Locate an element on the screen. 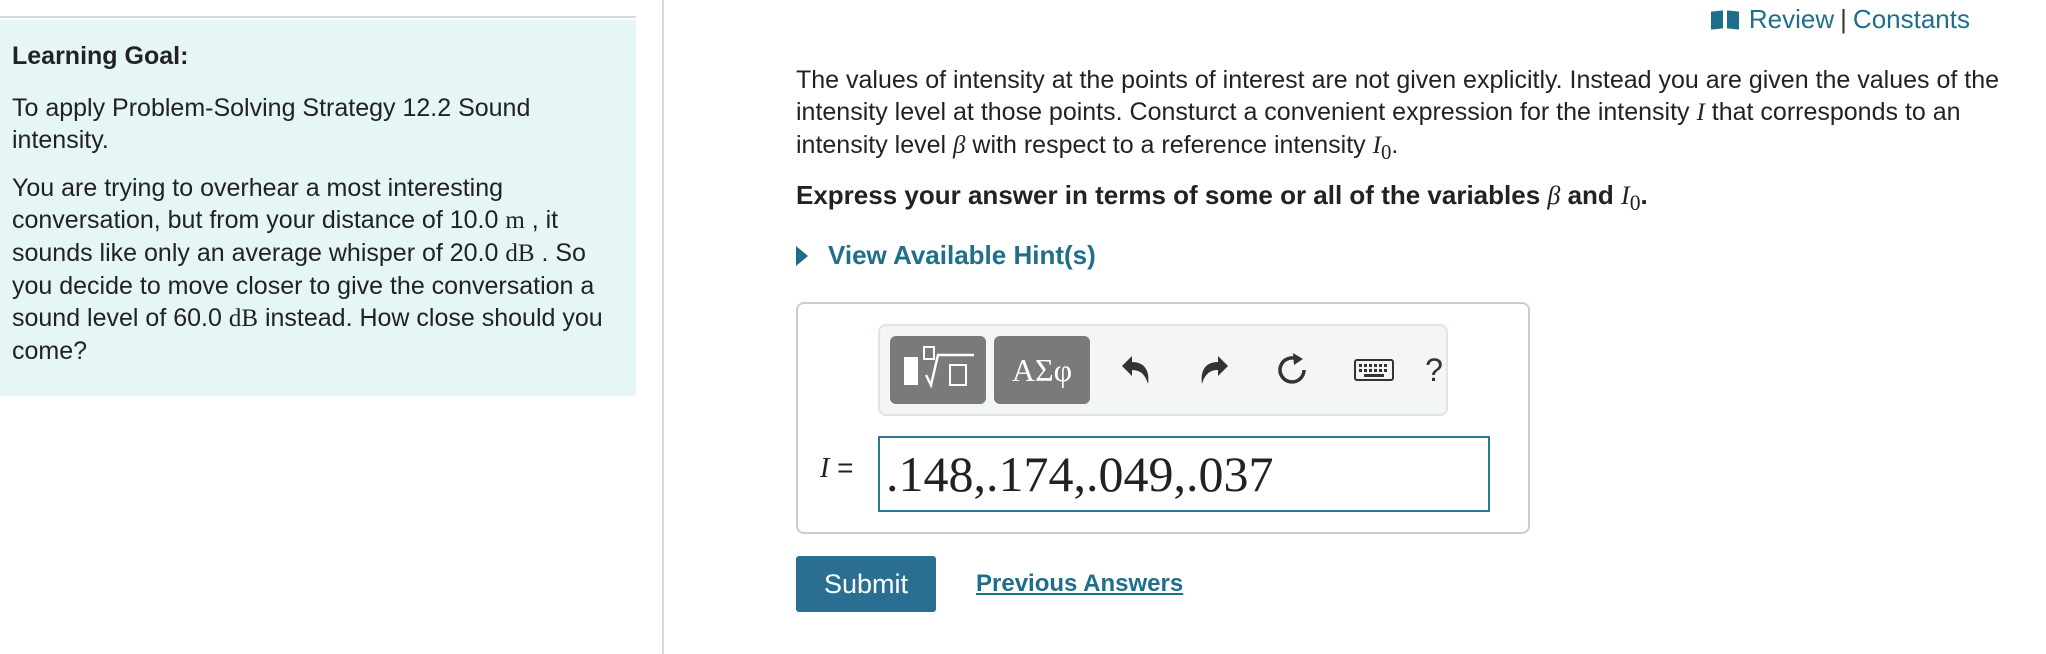 This screenshot has height=654, width=2046. left-top-rule is located at coordinates (318, 17).